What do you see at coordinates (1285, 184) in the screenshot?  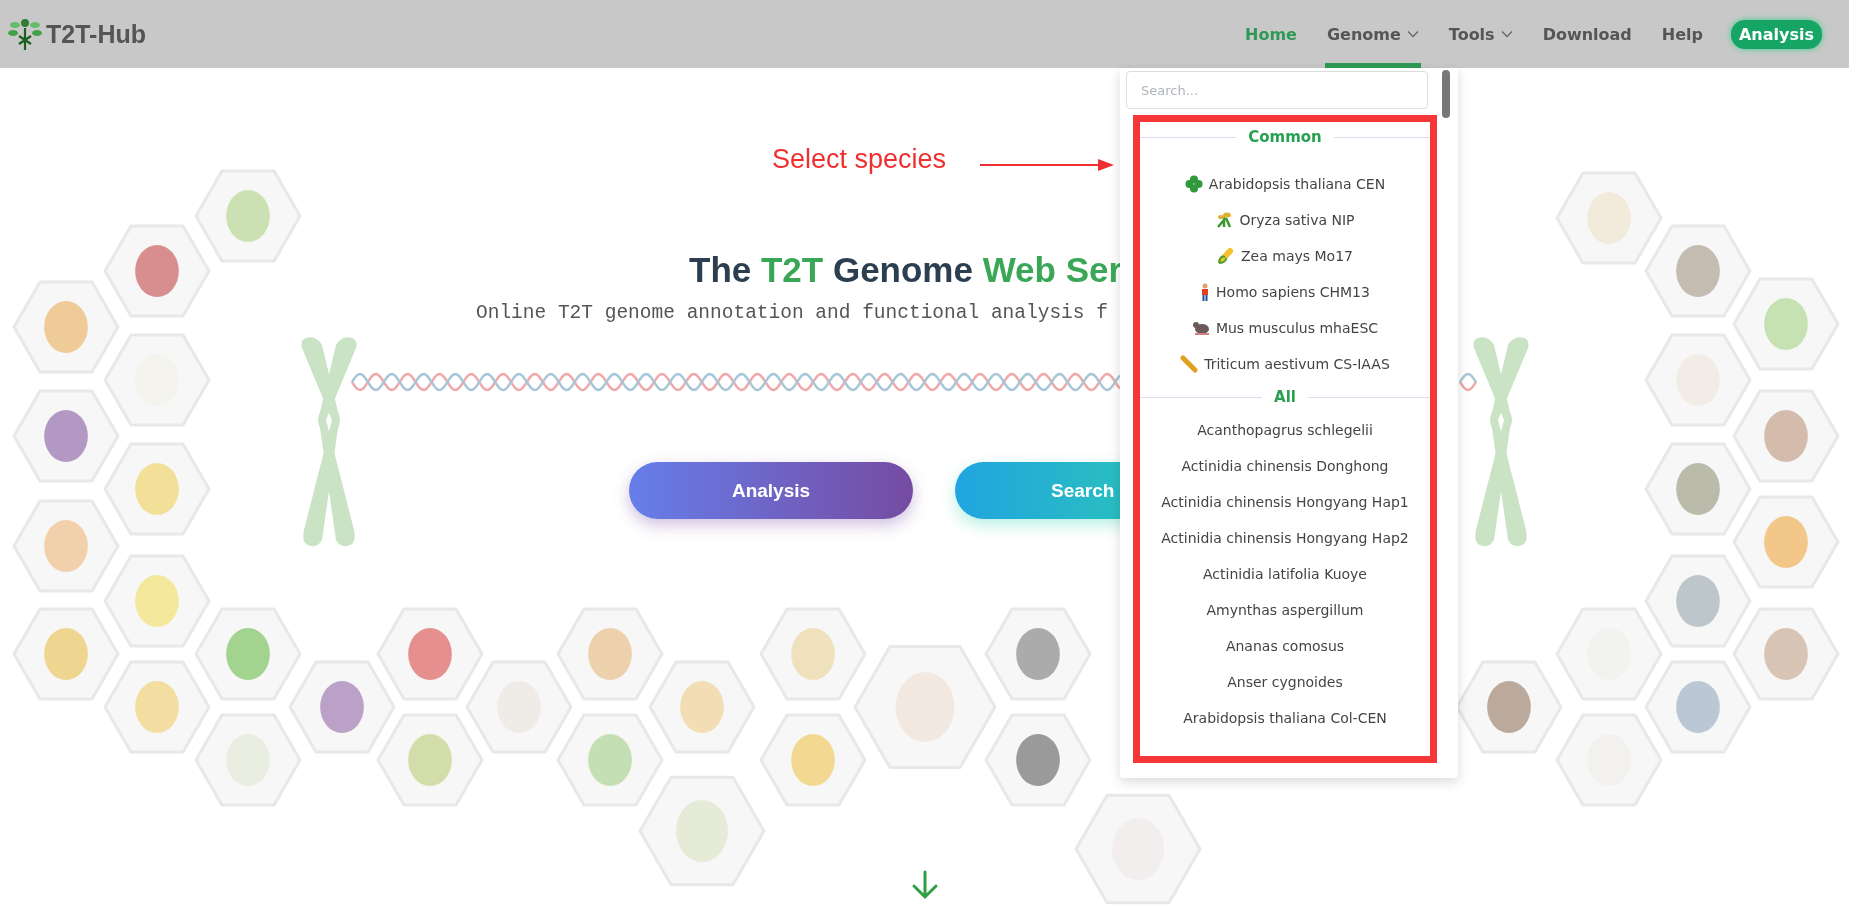 I see `species-option: Arabidopsis thaliana CEN` at bounding box center [1285, 184].